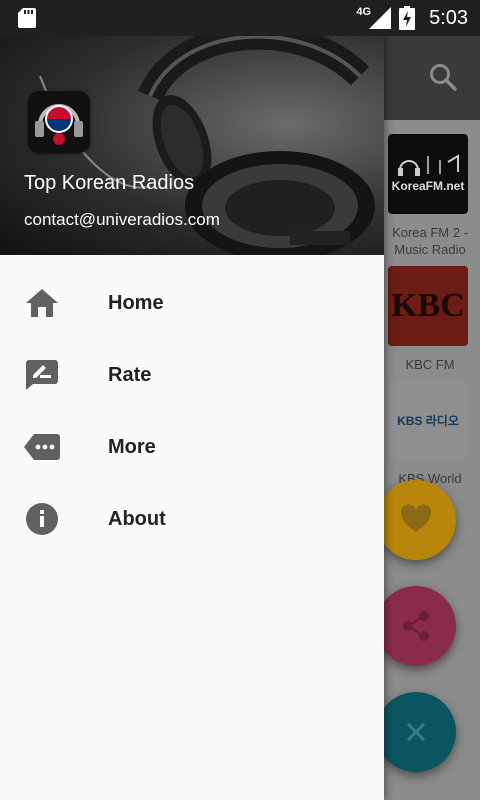 The image size is (480, 800). What do you see at coordinates (443, 77) in the screenshot?
I see `search-icon` at bounding box center [443, 77].